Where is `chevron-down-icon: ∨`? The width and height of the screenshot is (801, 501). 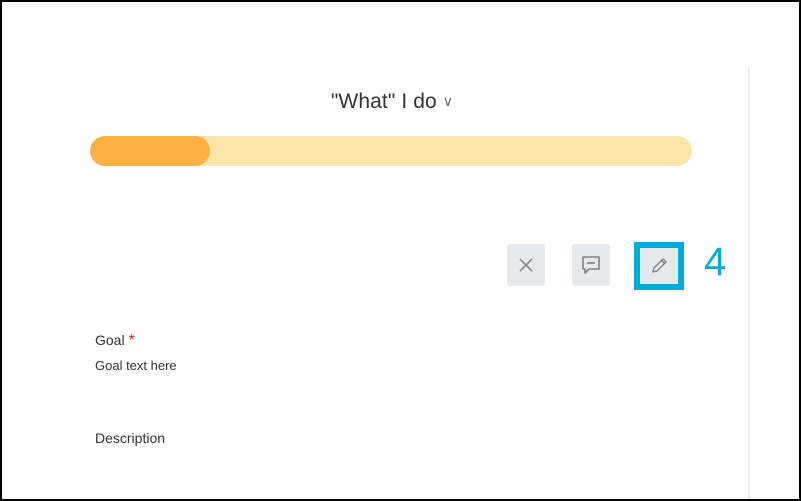 chevron-down-icon: ∨ is located at coordinates (448, 101).